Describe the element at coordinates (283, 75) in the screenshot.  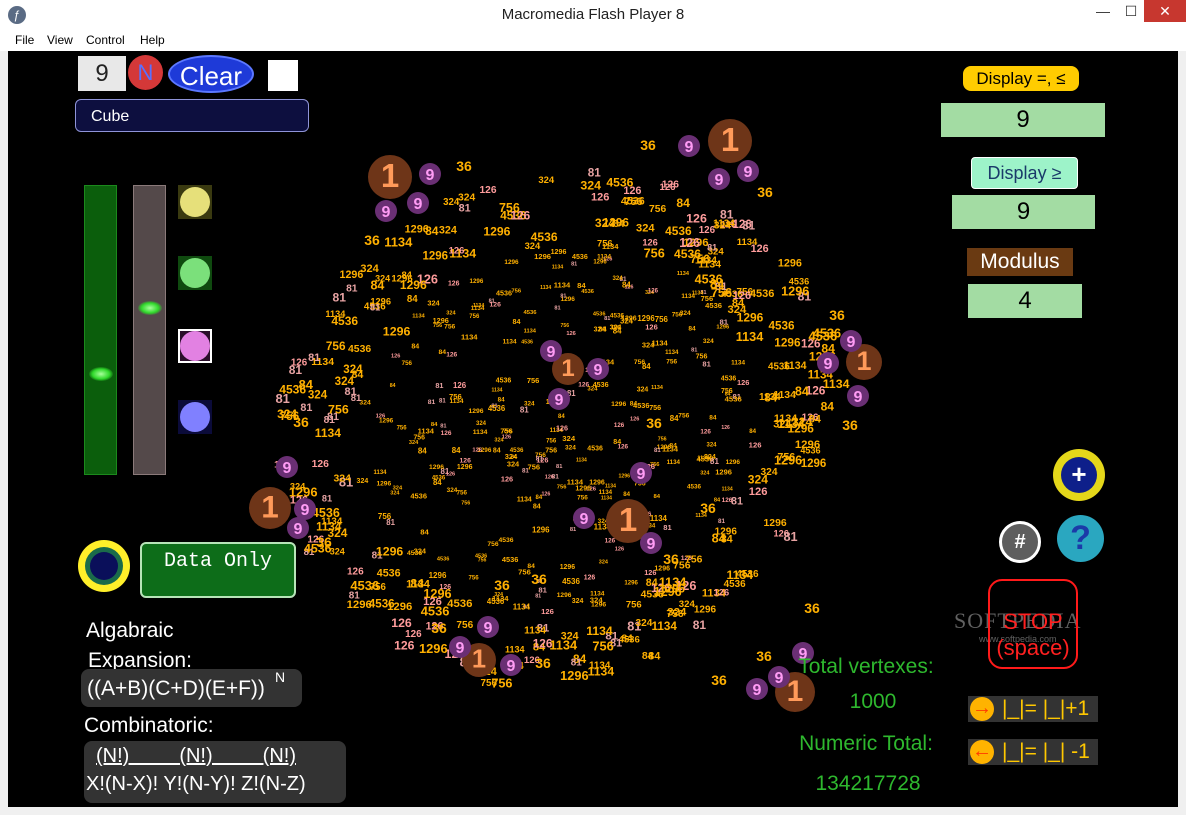
I see `background-color-button` at that location.